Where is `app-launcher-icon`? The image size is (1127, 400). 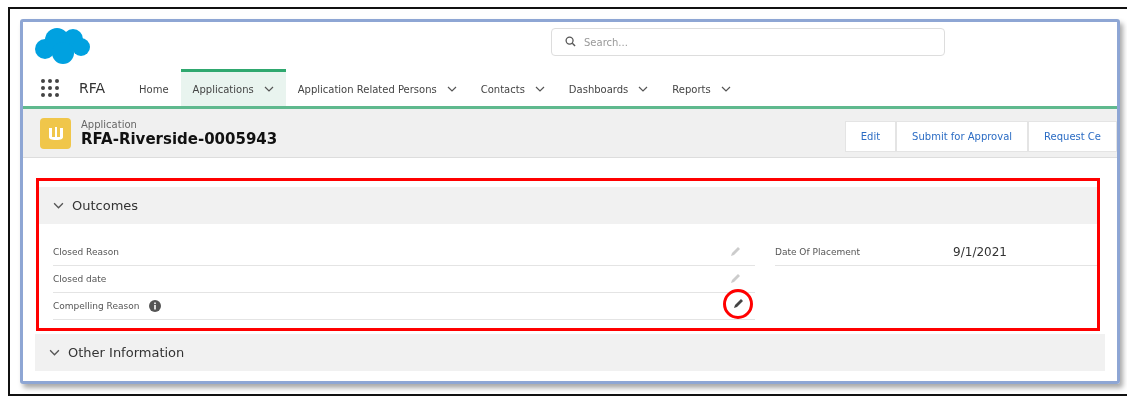 app-launcher-icon is located at coordinates (50, 87).